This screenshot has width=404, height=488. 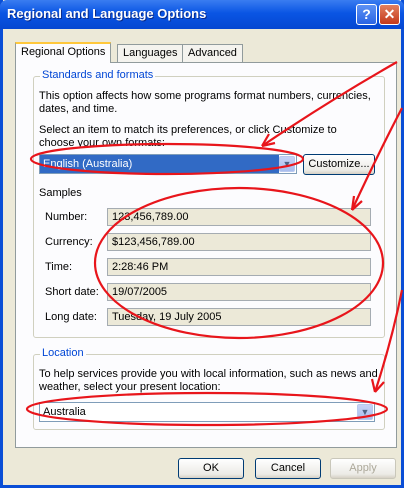 I want to click on cancel-button: Cancel, so click(x=288, y=468).